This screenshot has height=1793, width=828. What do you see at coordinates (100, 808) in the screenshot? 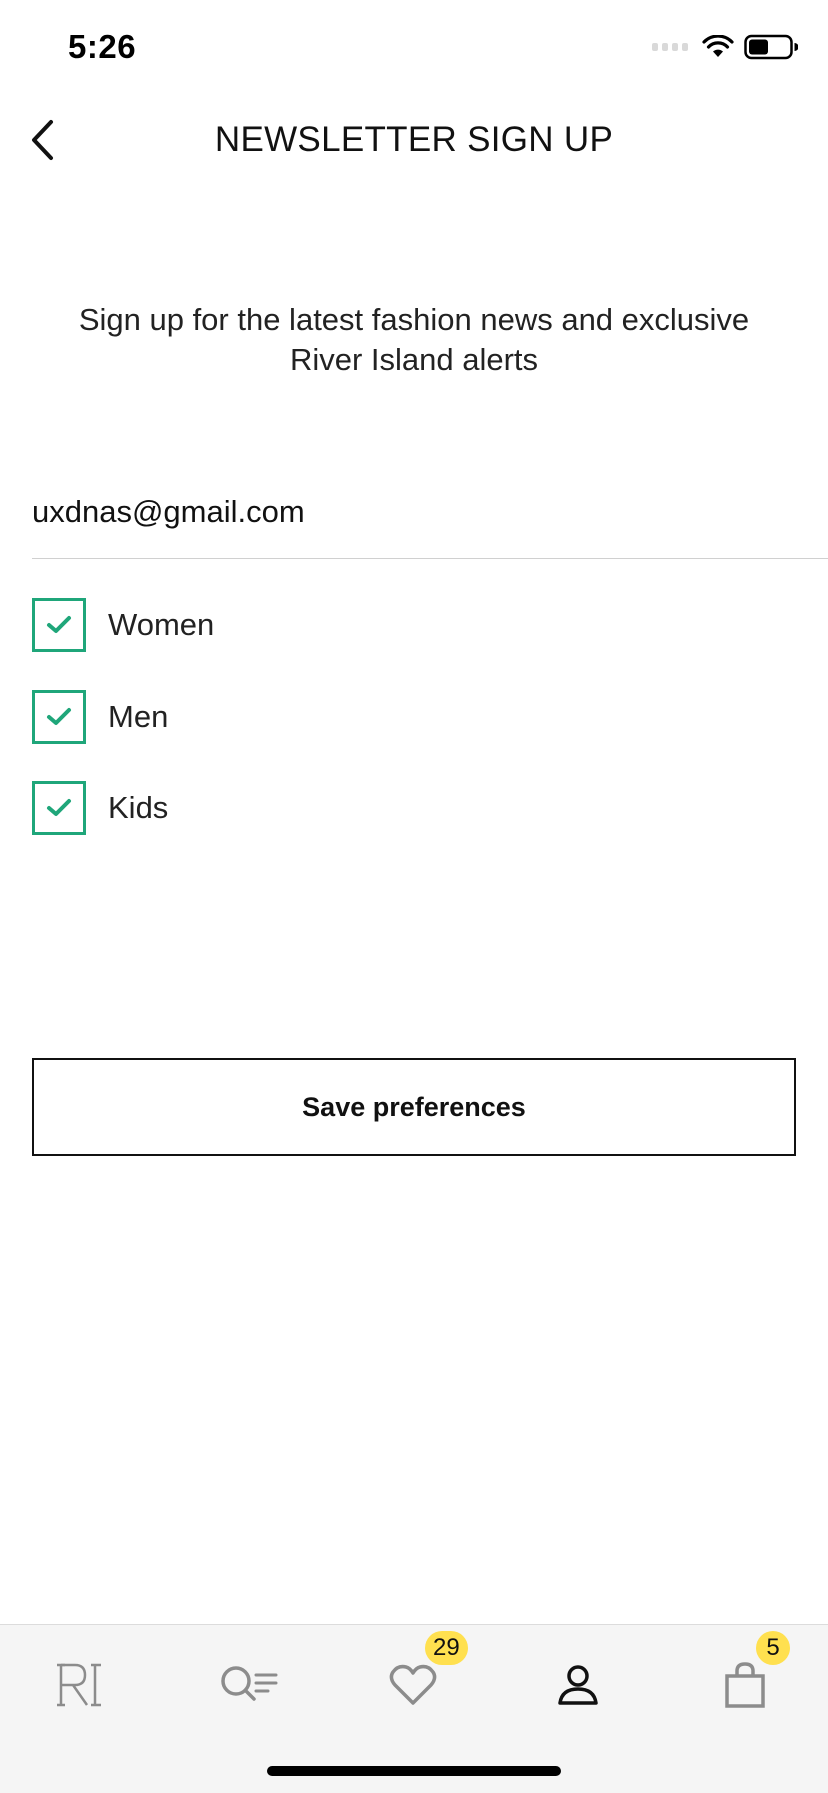
I see `pref-kids: Kids` at bounding box center [100, 808].